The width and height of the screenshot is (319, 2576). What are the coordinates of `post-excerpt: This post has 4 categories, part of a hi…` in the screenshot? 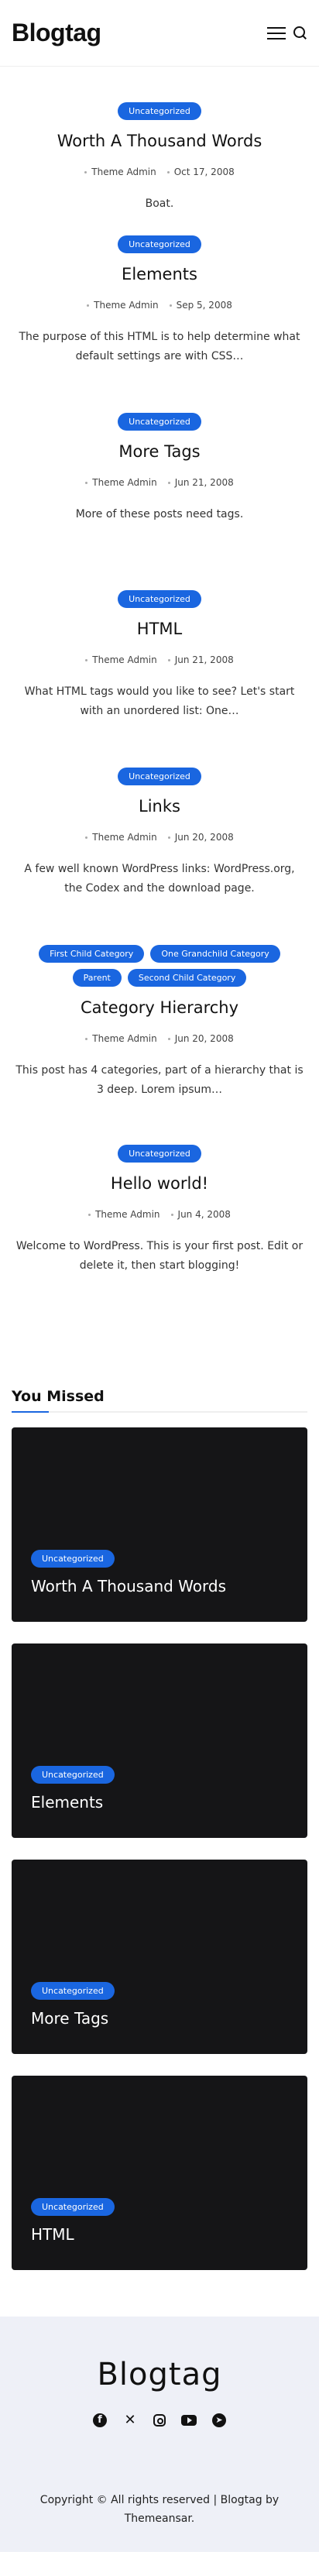 It's located at (159, 1080).